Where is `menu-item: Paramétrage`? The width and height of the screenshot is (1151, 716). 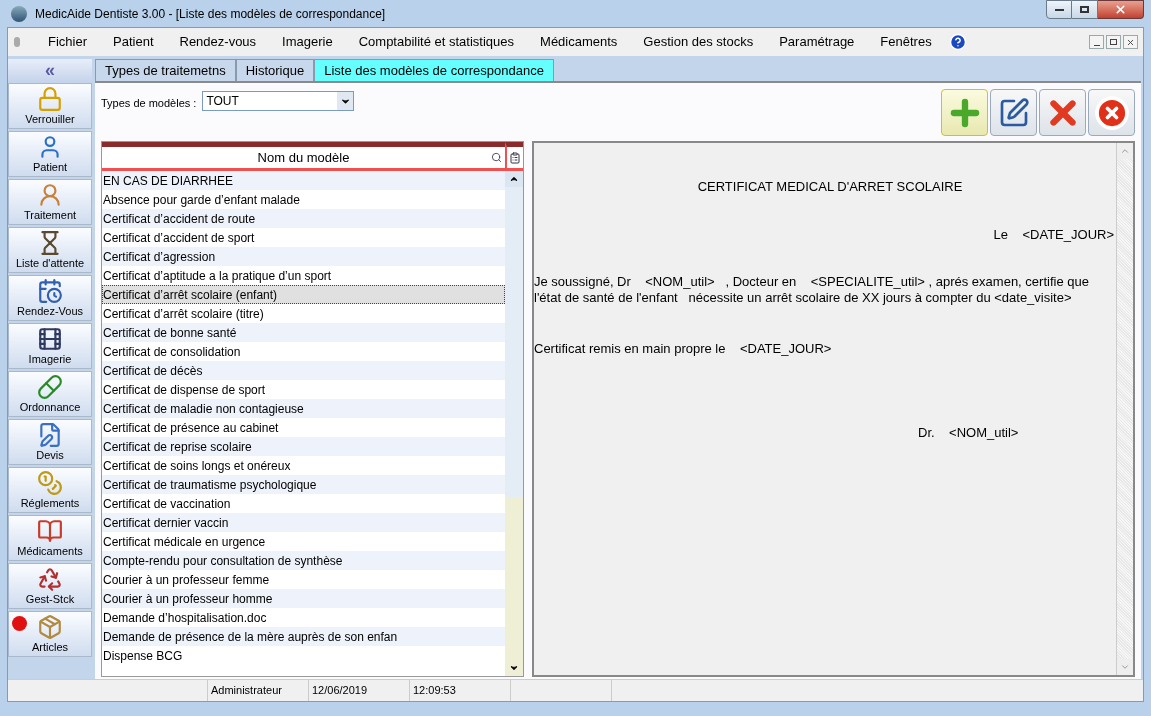
menu-item: Paramétrage is located at coordinates (817, 42).